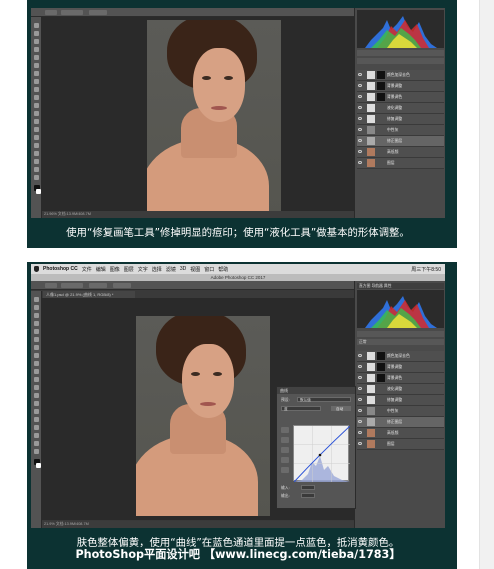 Image resolution: width=494 pixels, height=569 pixels. What do you see at coordinates (195, 269) in the screenshot?
I see `menu-item-view: 视图` at bounding box center [195, 269].